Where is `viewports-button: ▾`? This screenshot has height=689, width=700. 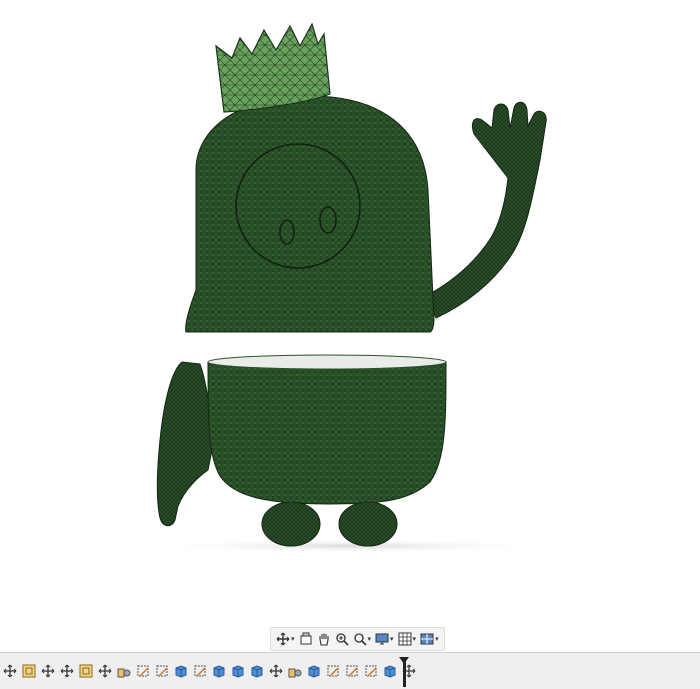
viewports-button: ▾ is located at coordinates (429, 639).